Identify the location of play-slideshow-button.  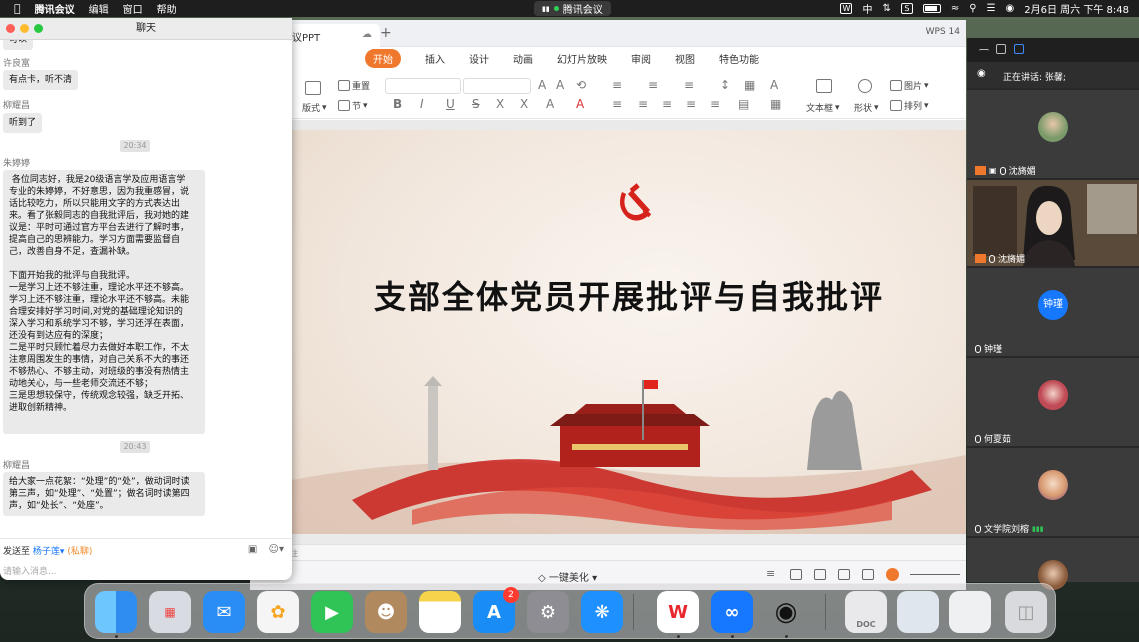
(892, 574).